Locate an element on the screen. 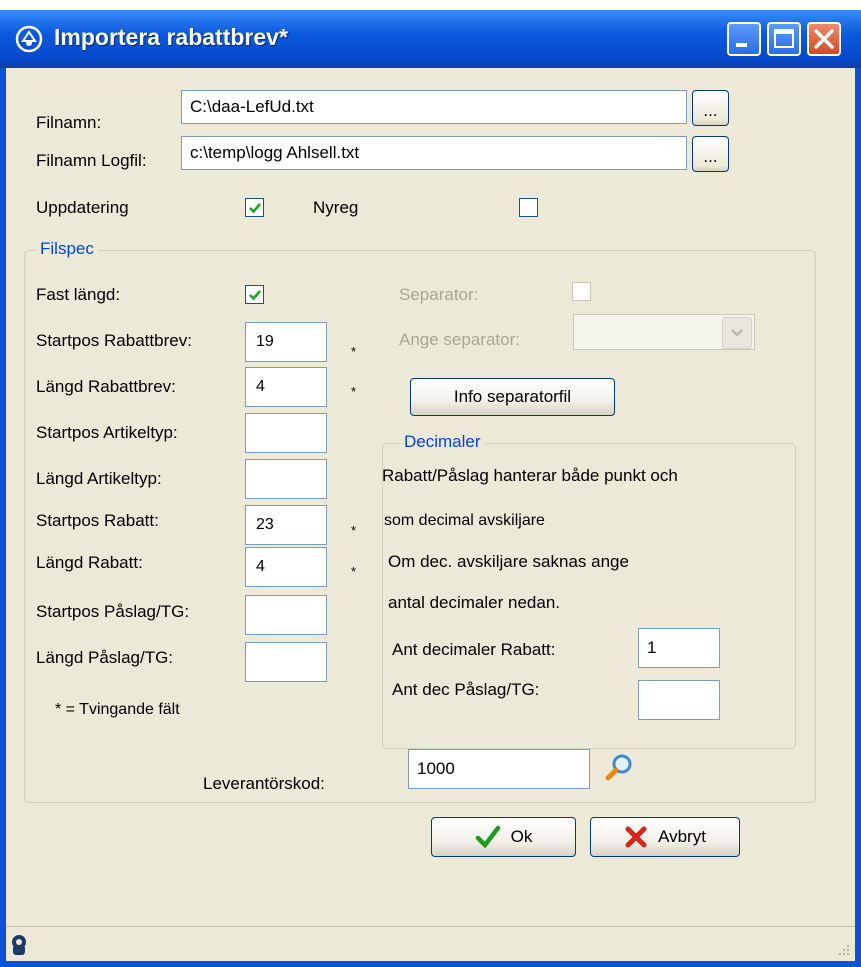  field-label: Startpos Rabatt: is located at coordinates (97, 520).